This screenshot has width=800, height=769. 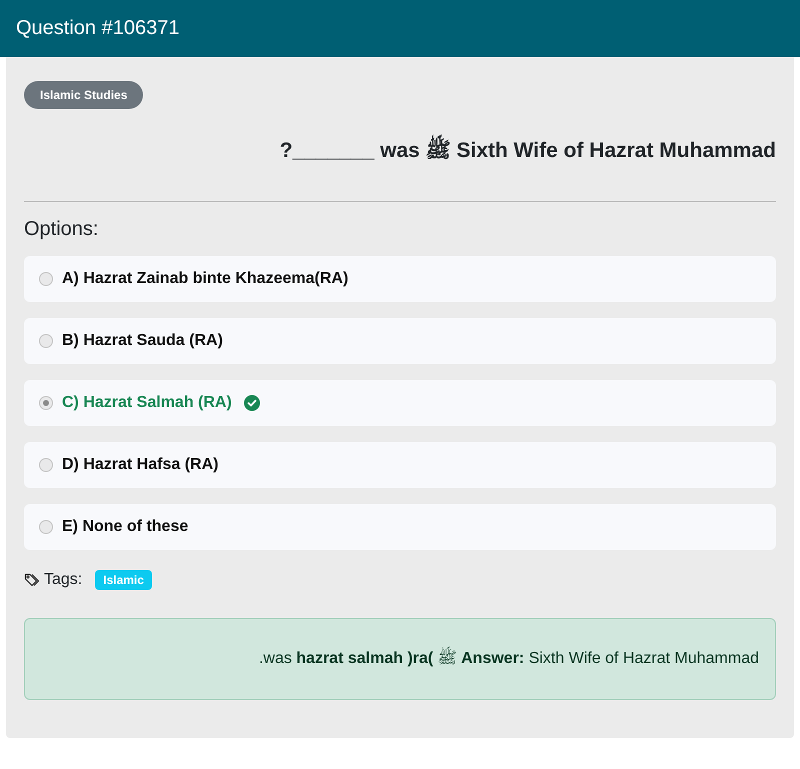 What do you see at coordinates (252, 403) in the screenshot?
I see `check-circle-icon` at bounding box center [252, 403].